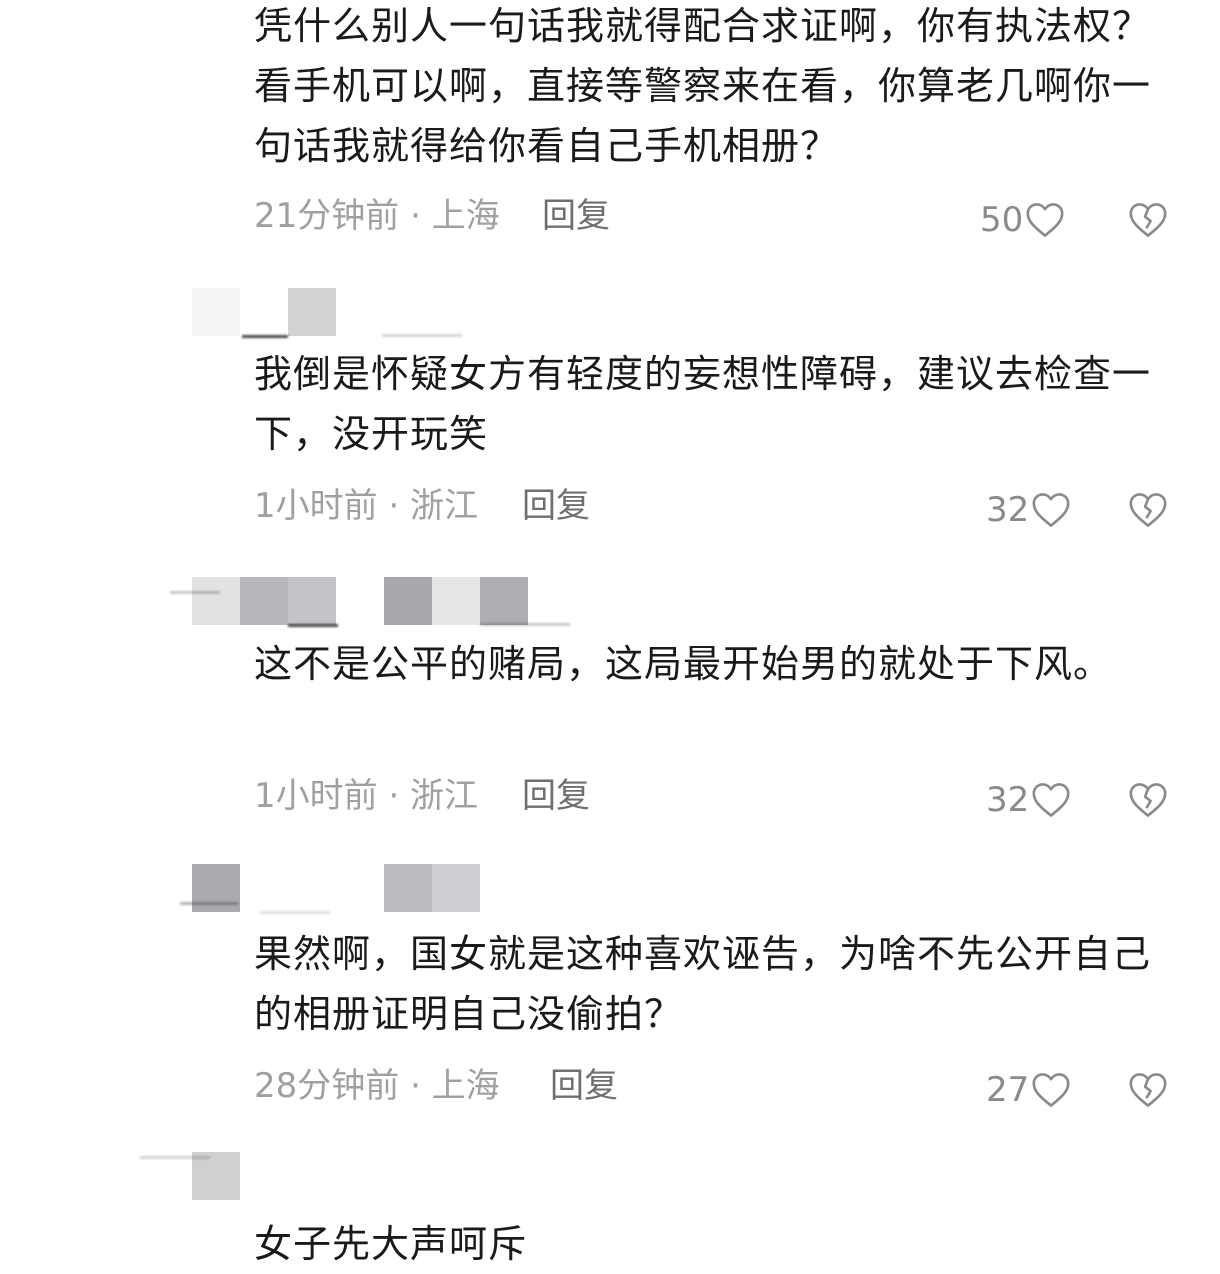 The height and width of the screenshot is (1274, 1220). Describe the element at coordinates (391, 1244) in the screenshot. I see `comment-text: 女子先大声呵斥` at that location.